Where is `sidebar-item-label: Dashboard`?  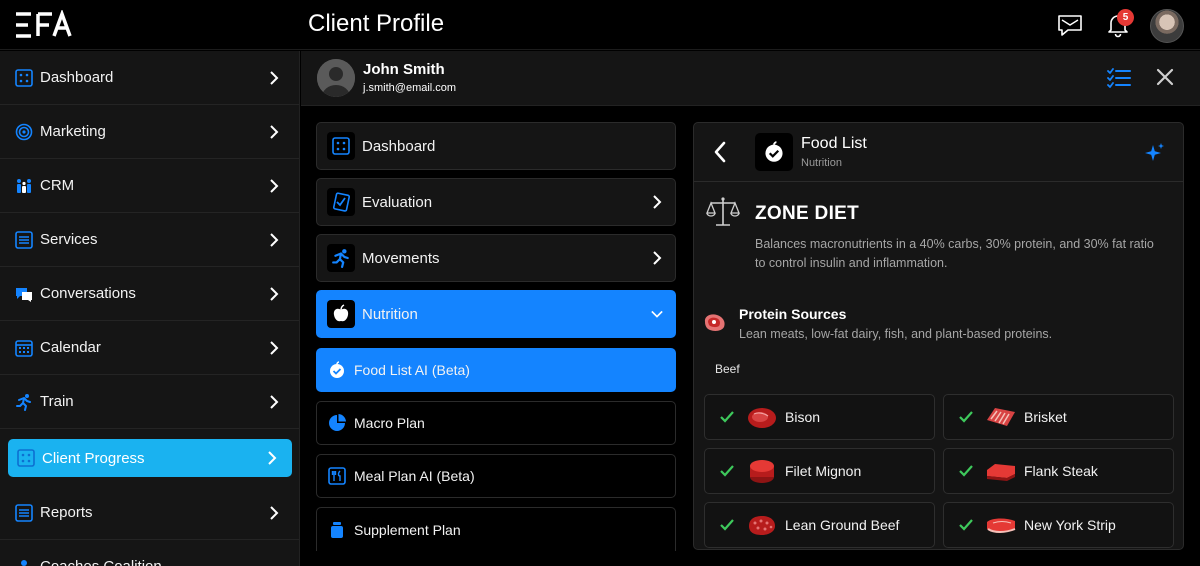
sidebar-item-label: Dashboard is located at coordinates (77, 77).